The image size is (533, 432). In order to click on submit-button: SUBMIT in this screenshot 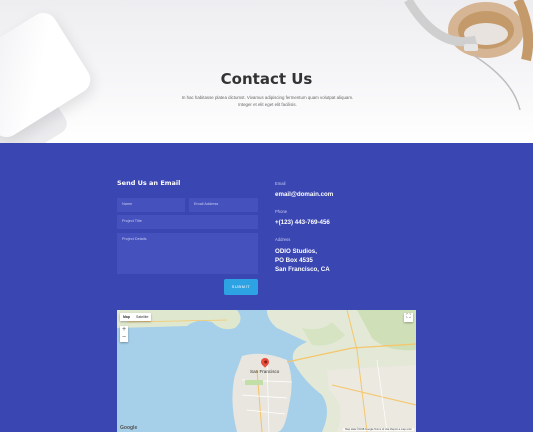, I will do `click(241, 287)`.